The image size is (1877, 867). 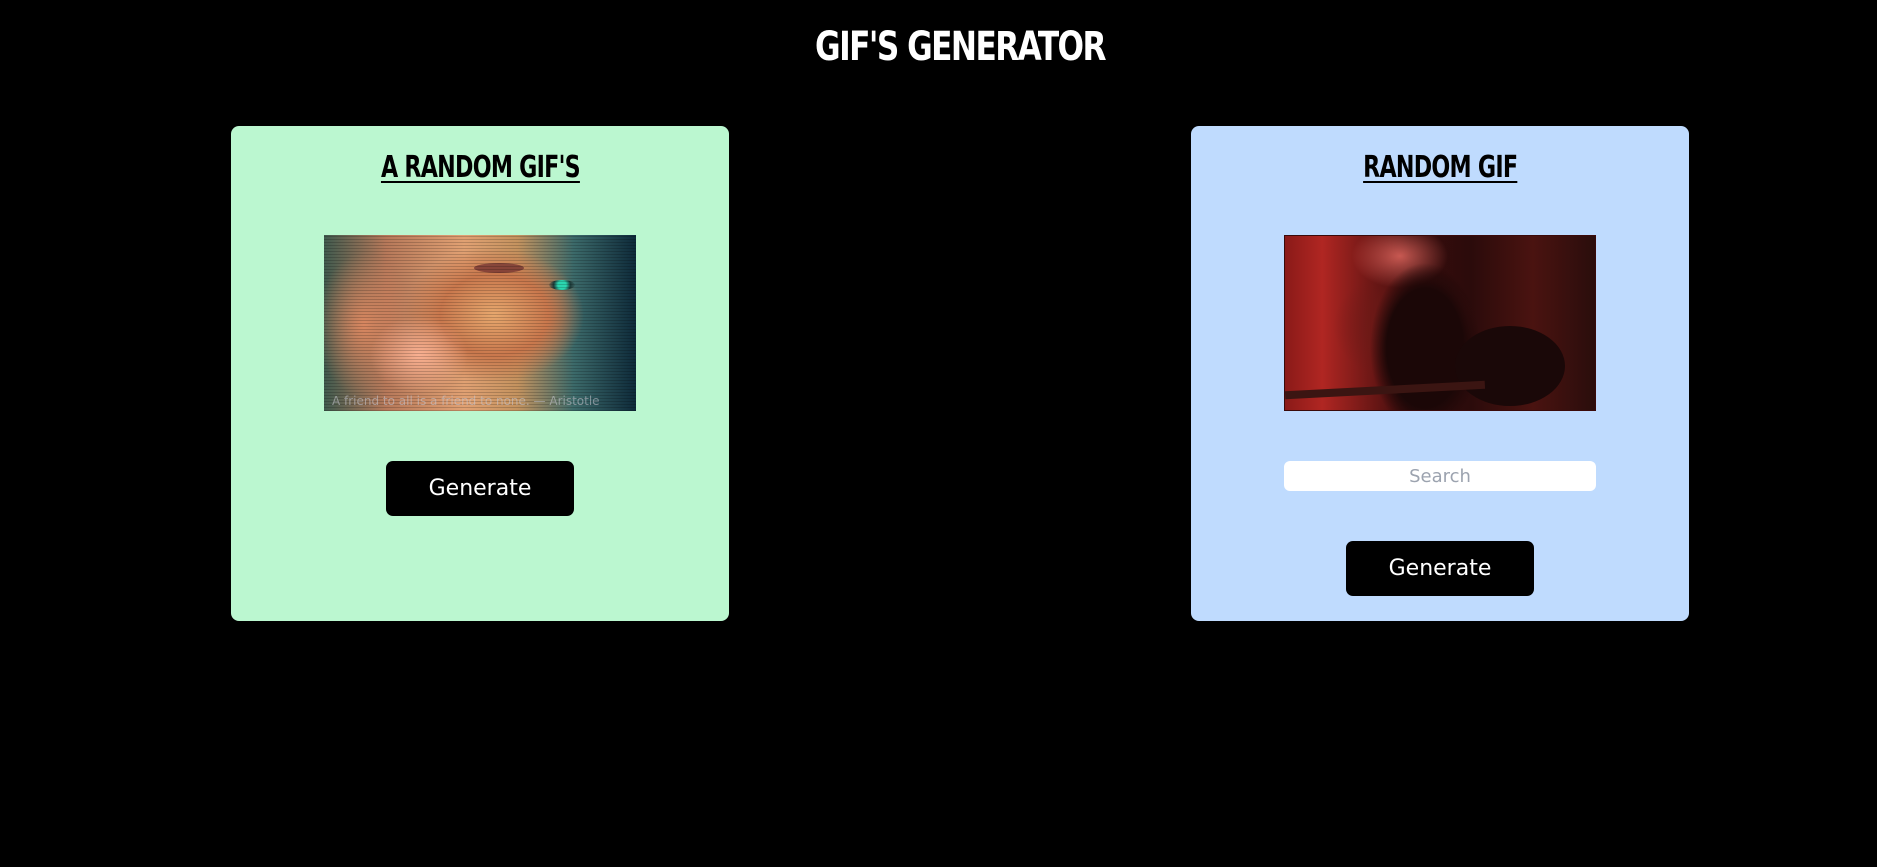 What do you see at coordinates (1440, 568) in the screenshot?
I see `tag-generate-button: Generate` at bounding box center [1440, 568].